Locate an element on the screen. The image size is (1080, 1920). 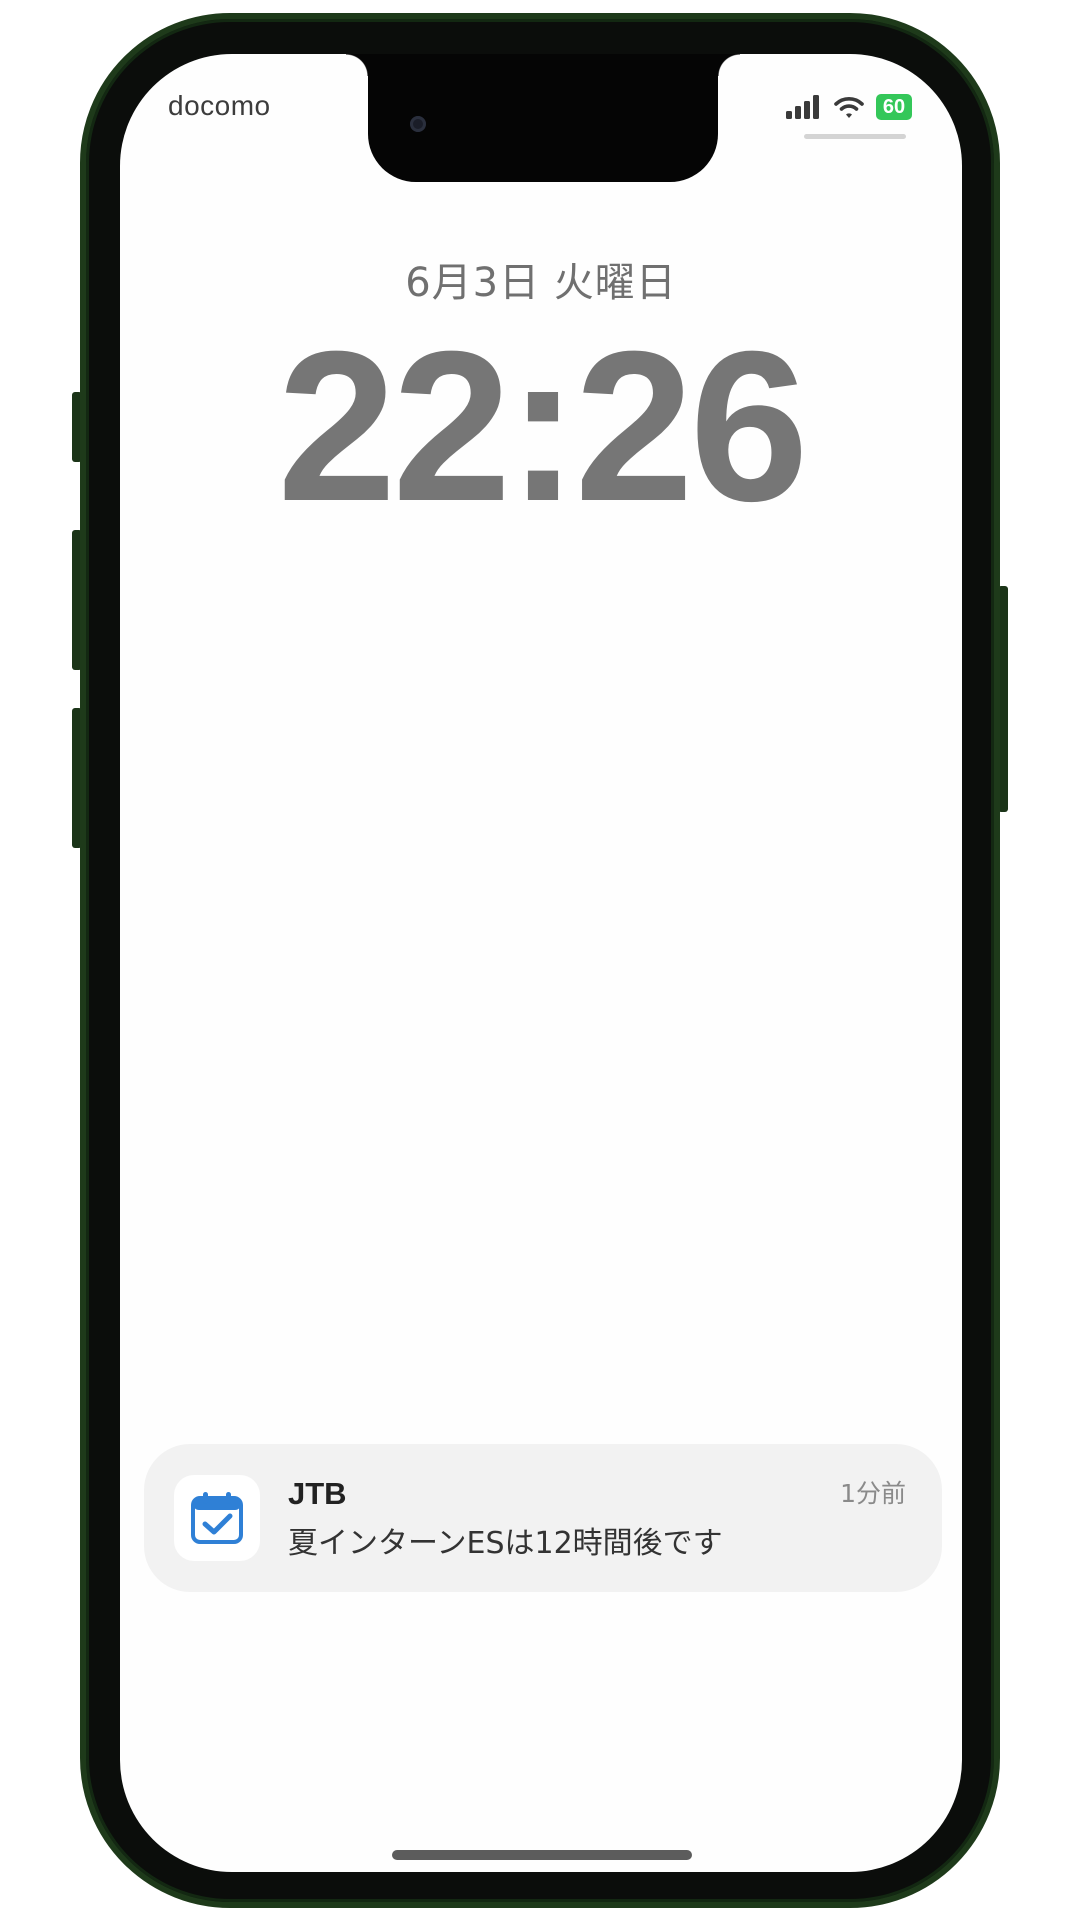
carrier-label: docomo is located at coordinates (219, 105).